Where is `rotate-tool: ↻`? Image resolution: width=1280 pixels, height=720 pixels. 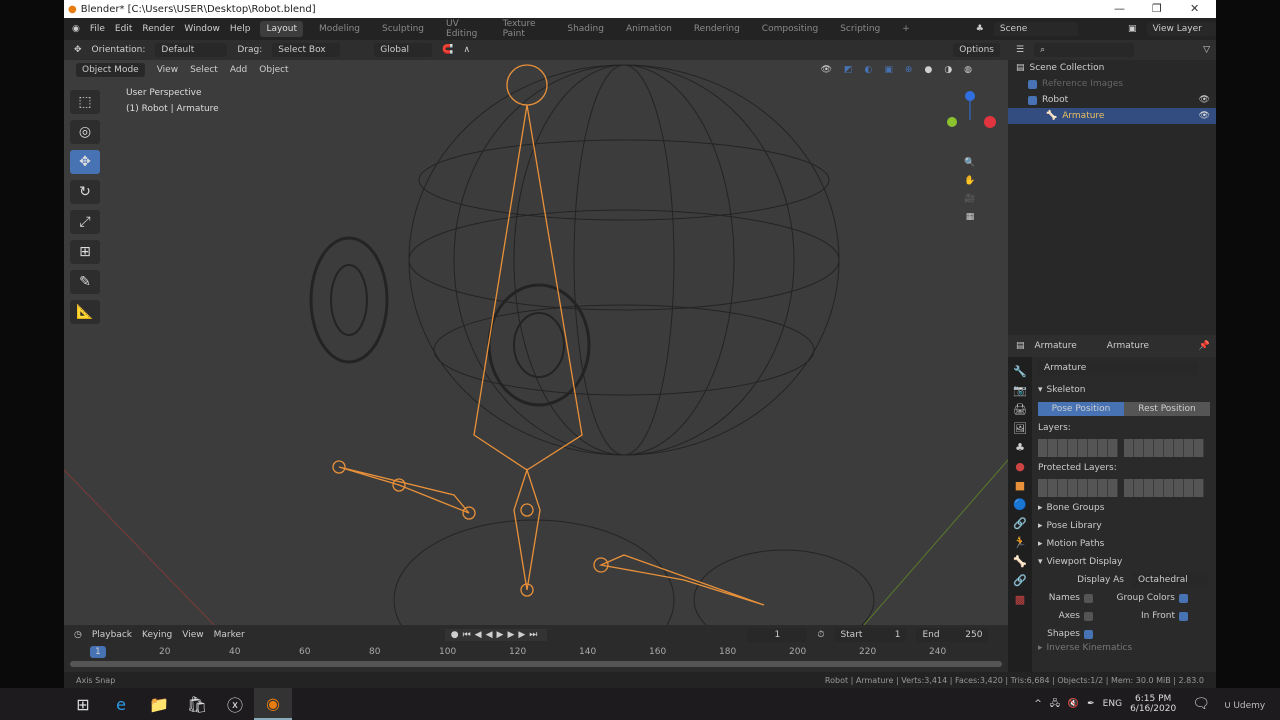 rotate-tool: ↻ is located at coordinates (85, 192).